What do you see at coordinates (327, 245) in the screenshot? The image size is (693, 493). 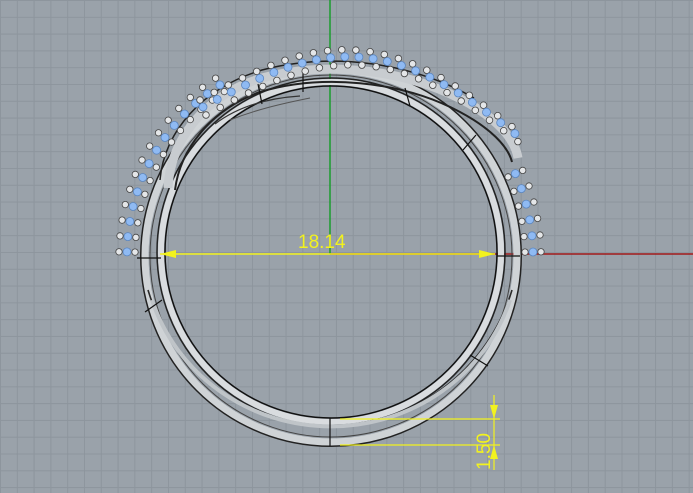 I see `inner-diameter-dimension: 18.14` at bounding box center [327, 245].